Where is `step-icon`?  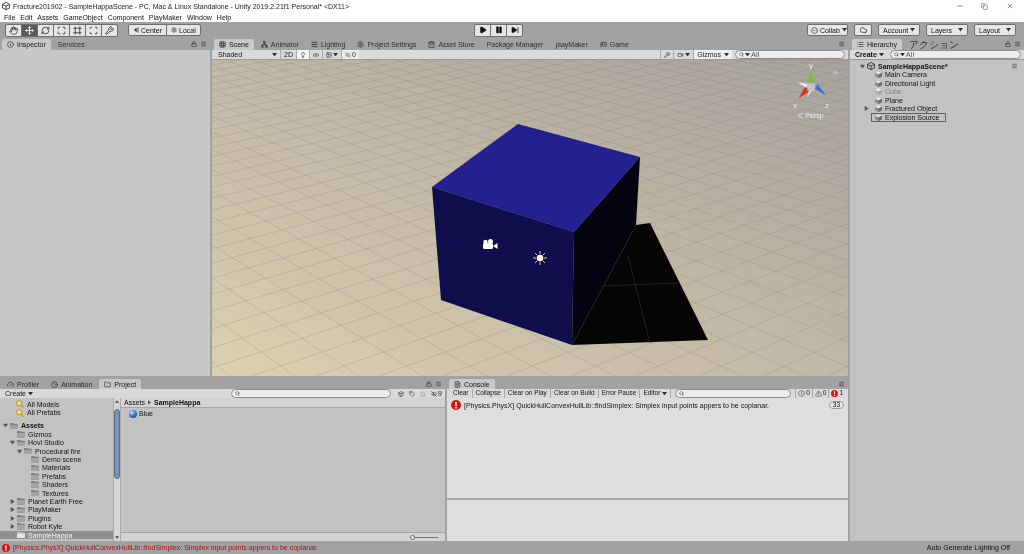 step-icon is located at coordinates (514, 30).